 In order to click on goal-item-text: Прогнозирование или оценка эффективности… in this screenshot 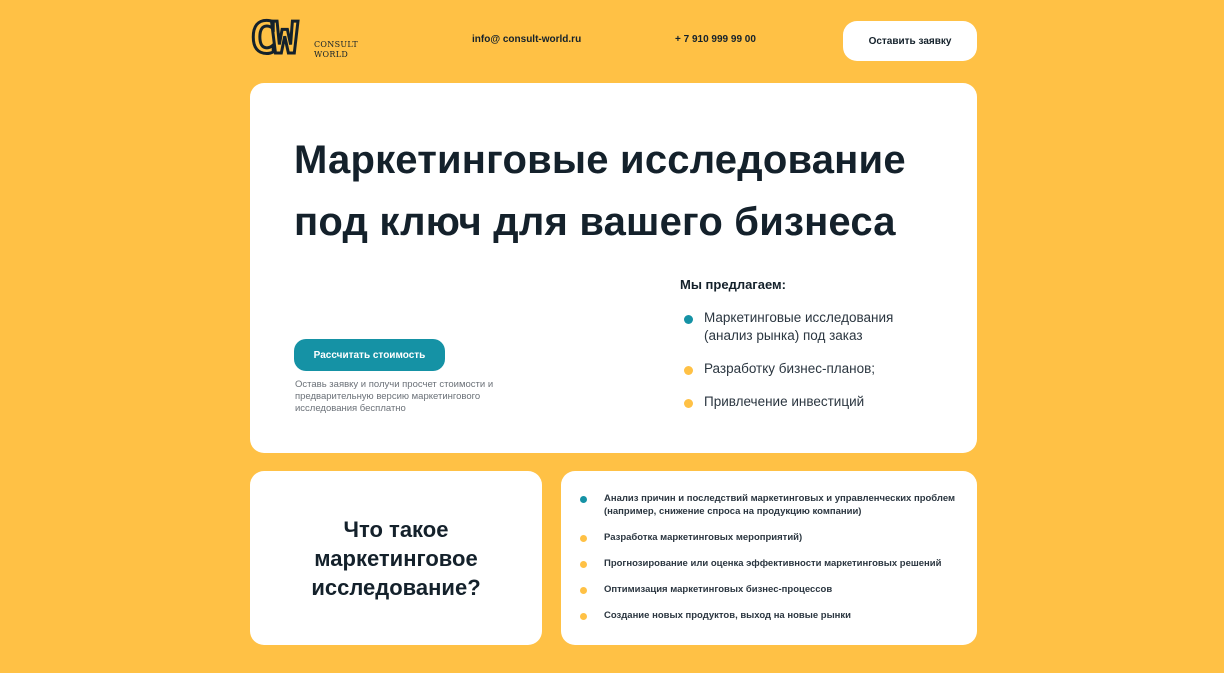, I will do `click(773, 563)`.